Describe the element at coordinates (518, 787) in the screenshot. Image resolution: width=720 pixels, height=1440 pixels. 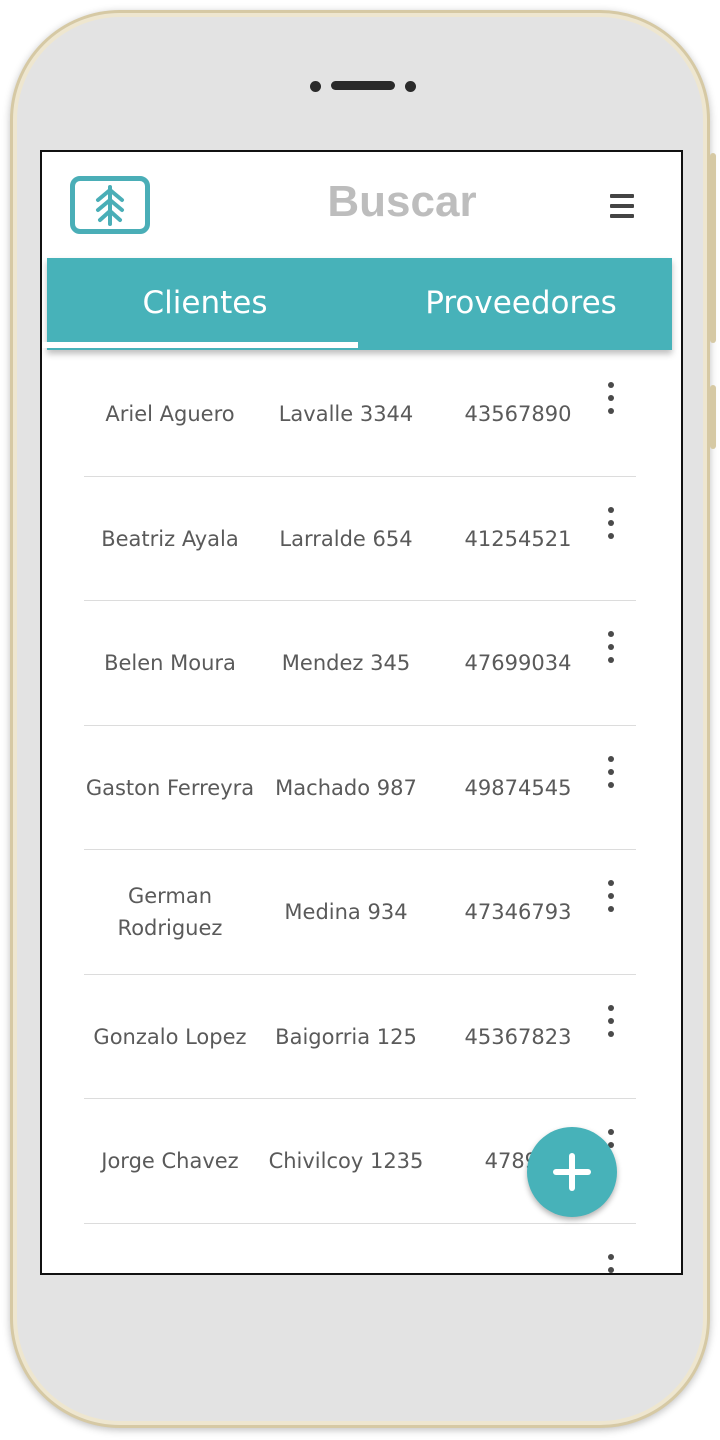
I see `client-phone: 49874545` at that location.